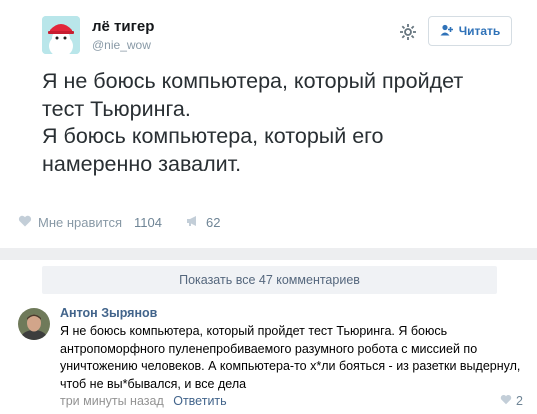  Describe the element at coordinates (213, 222) in the screenshot. I see `share-count: 62` at that location.